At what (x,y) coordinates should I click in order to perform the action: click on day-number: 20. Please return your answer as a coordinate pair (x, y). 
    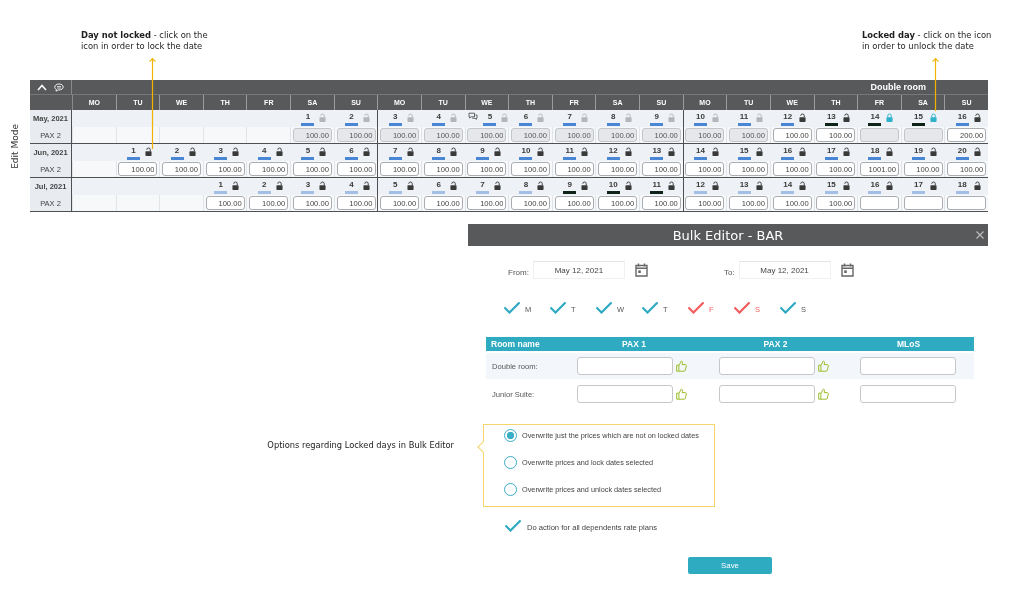
    Looking at the image, I should click on (962, 151).